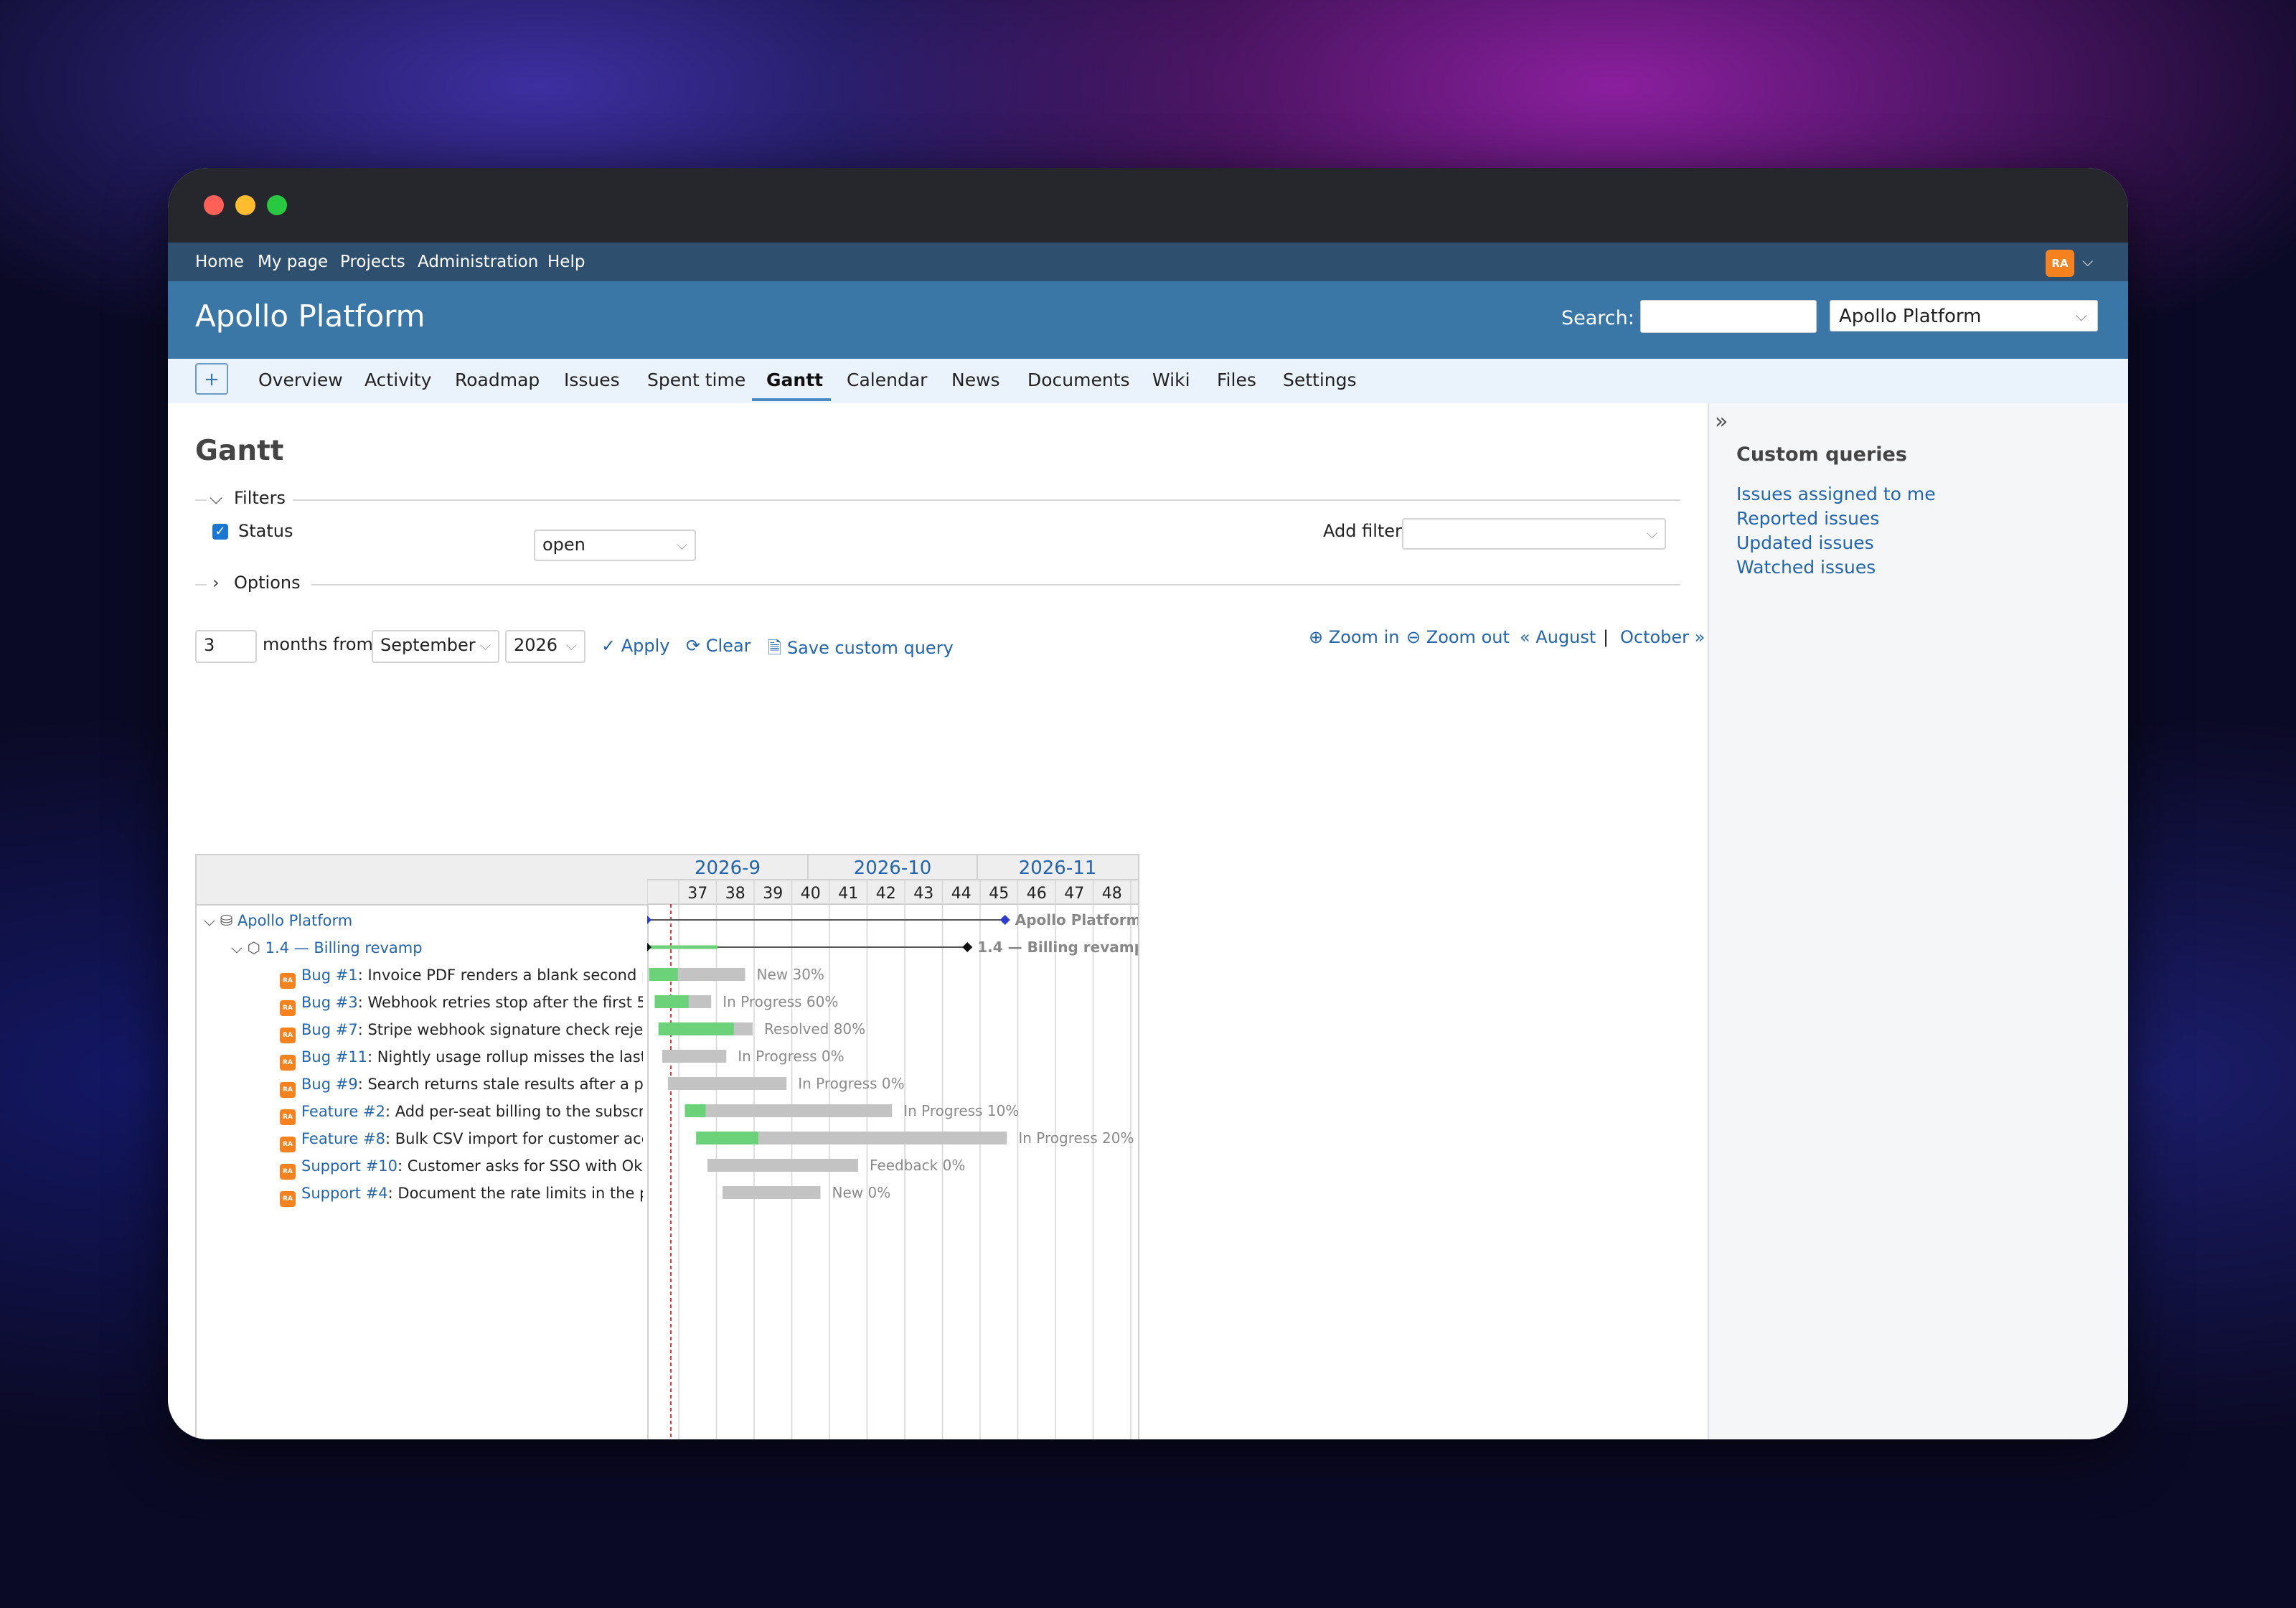 This screenshot has height=1608, width=2296. I want to click on gantt-row-link: 1.4 — Billing revamp, so click(344, 948).